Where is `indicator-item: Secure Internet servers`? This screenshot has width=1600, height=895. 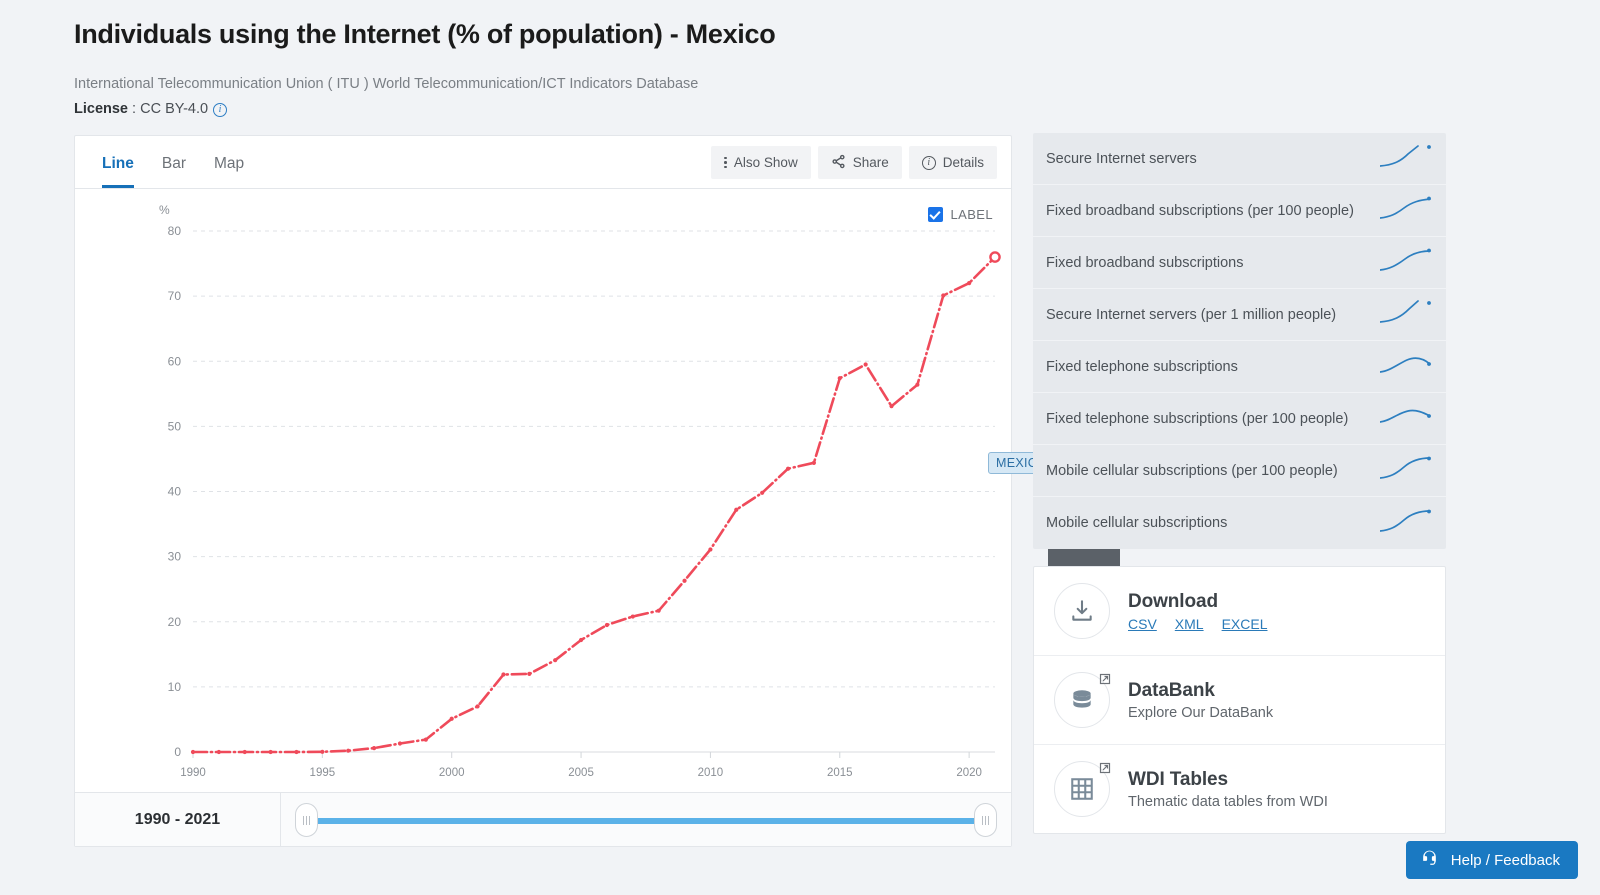
indicator-item: Secure Internet servers is located at coordinates (1239, 159).